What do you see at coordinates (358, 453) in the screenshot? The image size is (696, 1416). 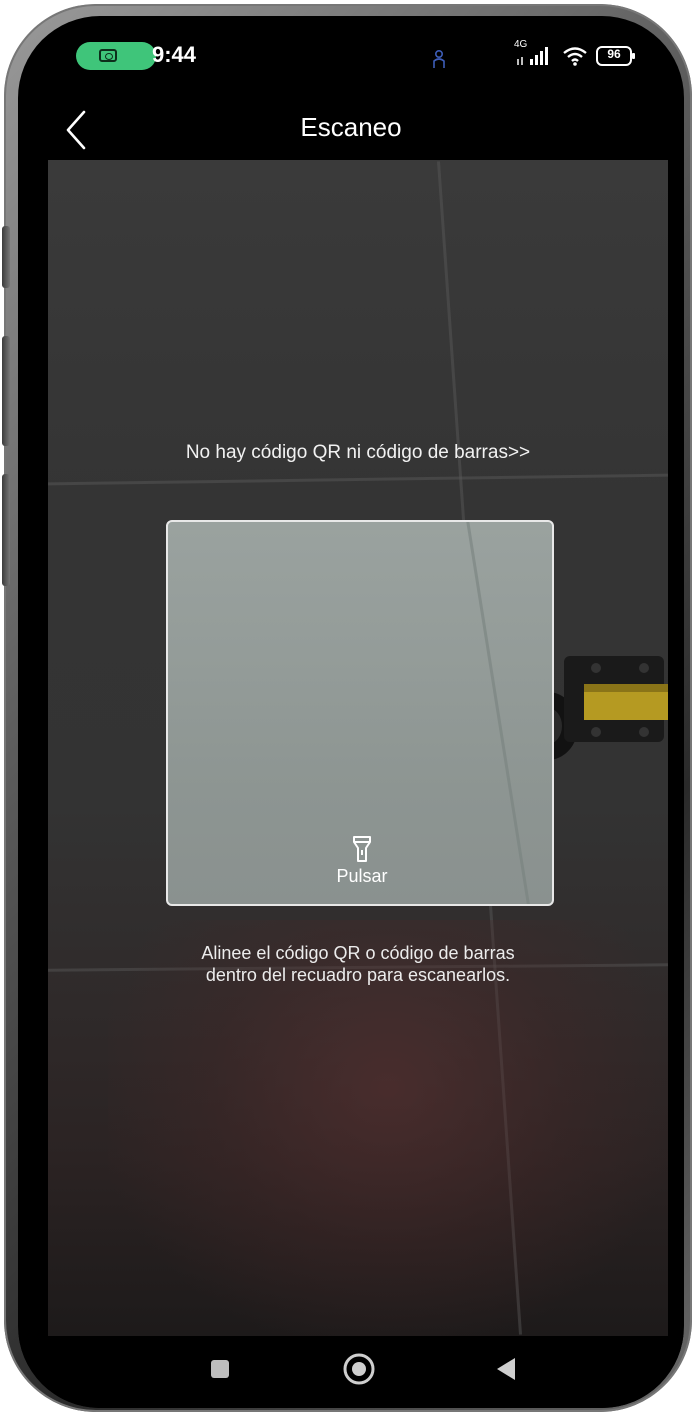 I see `no-code-link: No hay código QR ni código de barras>>` at bounding box center [358, 453].